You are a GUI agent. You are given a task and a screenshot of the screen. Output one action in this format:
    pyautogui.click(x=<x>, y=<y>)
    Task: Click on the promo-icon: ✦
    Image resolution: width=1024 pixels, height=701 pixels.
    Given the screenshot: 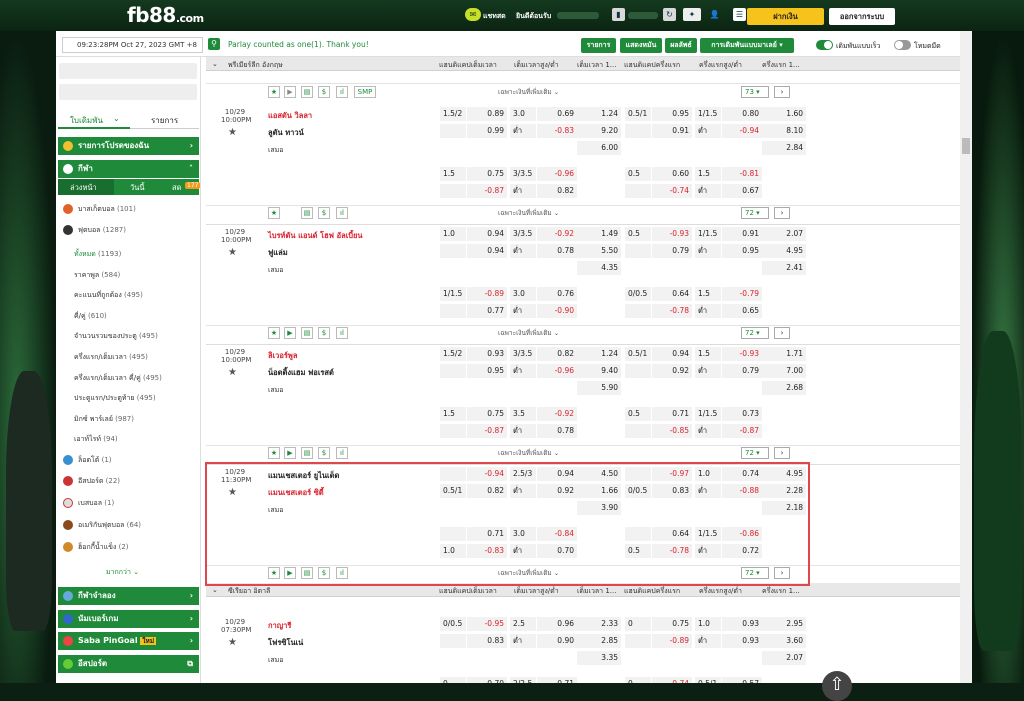 What is the action you would take?
    pyautogui.click(x=692, y=14)
    